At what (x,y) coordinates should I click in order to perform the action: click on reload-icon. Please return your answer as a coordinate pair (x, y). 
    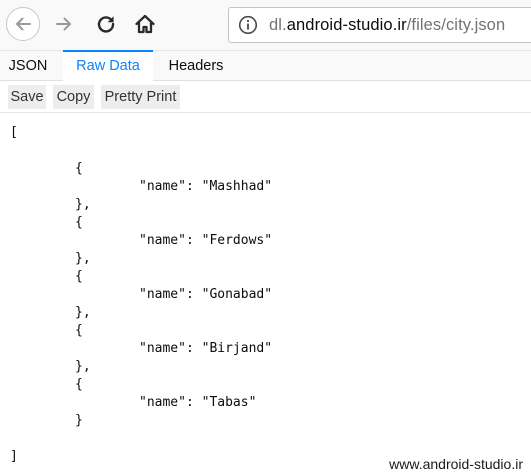
    Looking at the image, I should click on (106, 24).